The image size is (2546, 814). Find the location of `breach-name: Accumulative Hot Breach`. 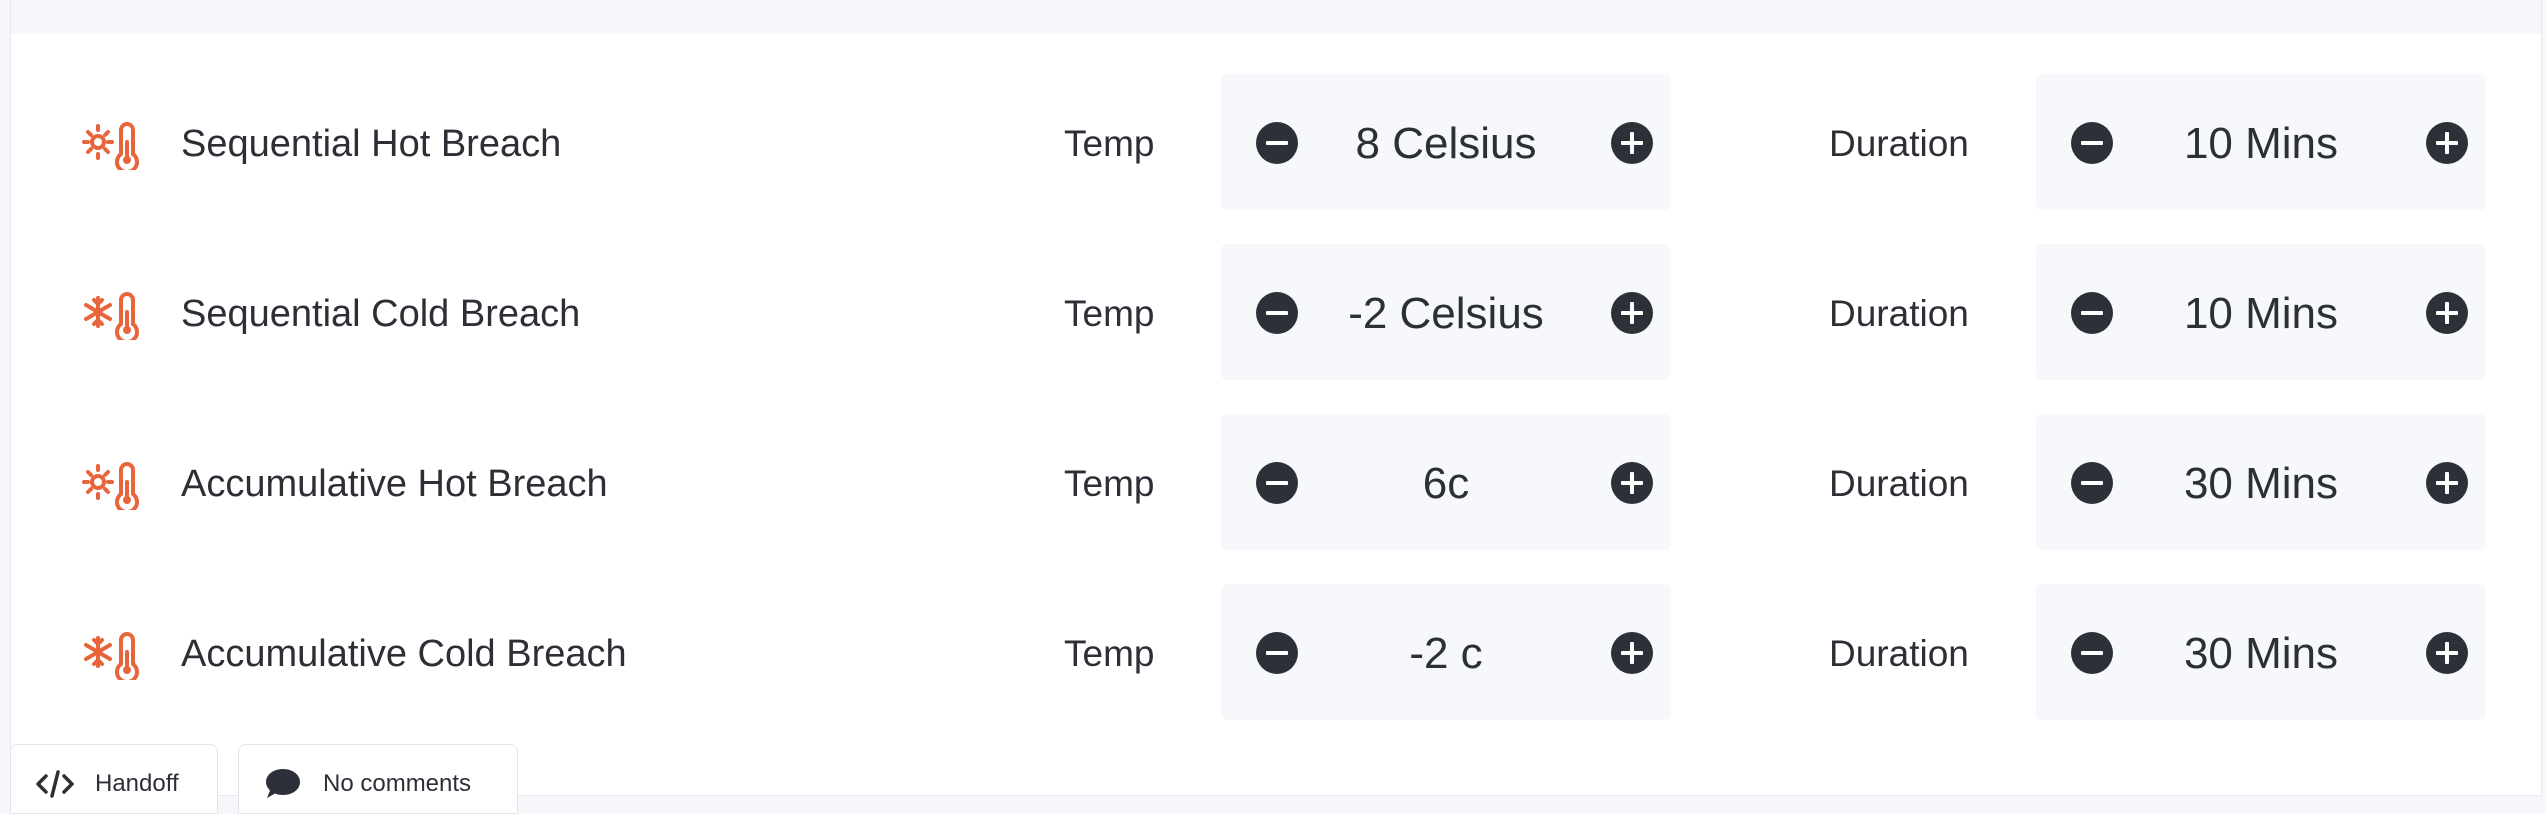

breach-name: Accumulative Hot Breach is located at coordinates (394, 484).